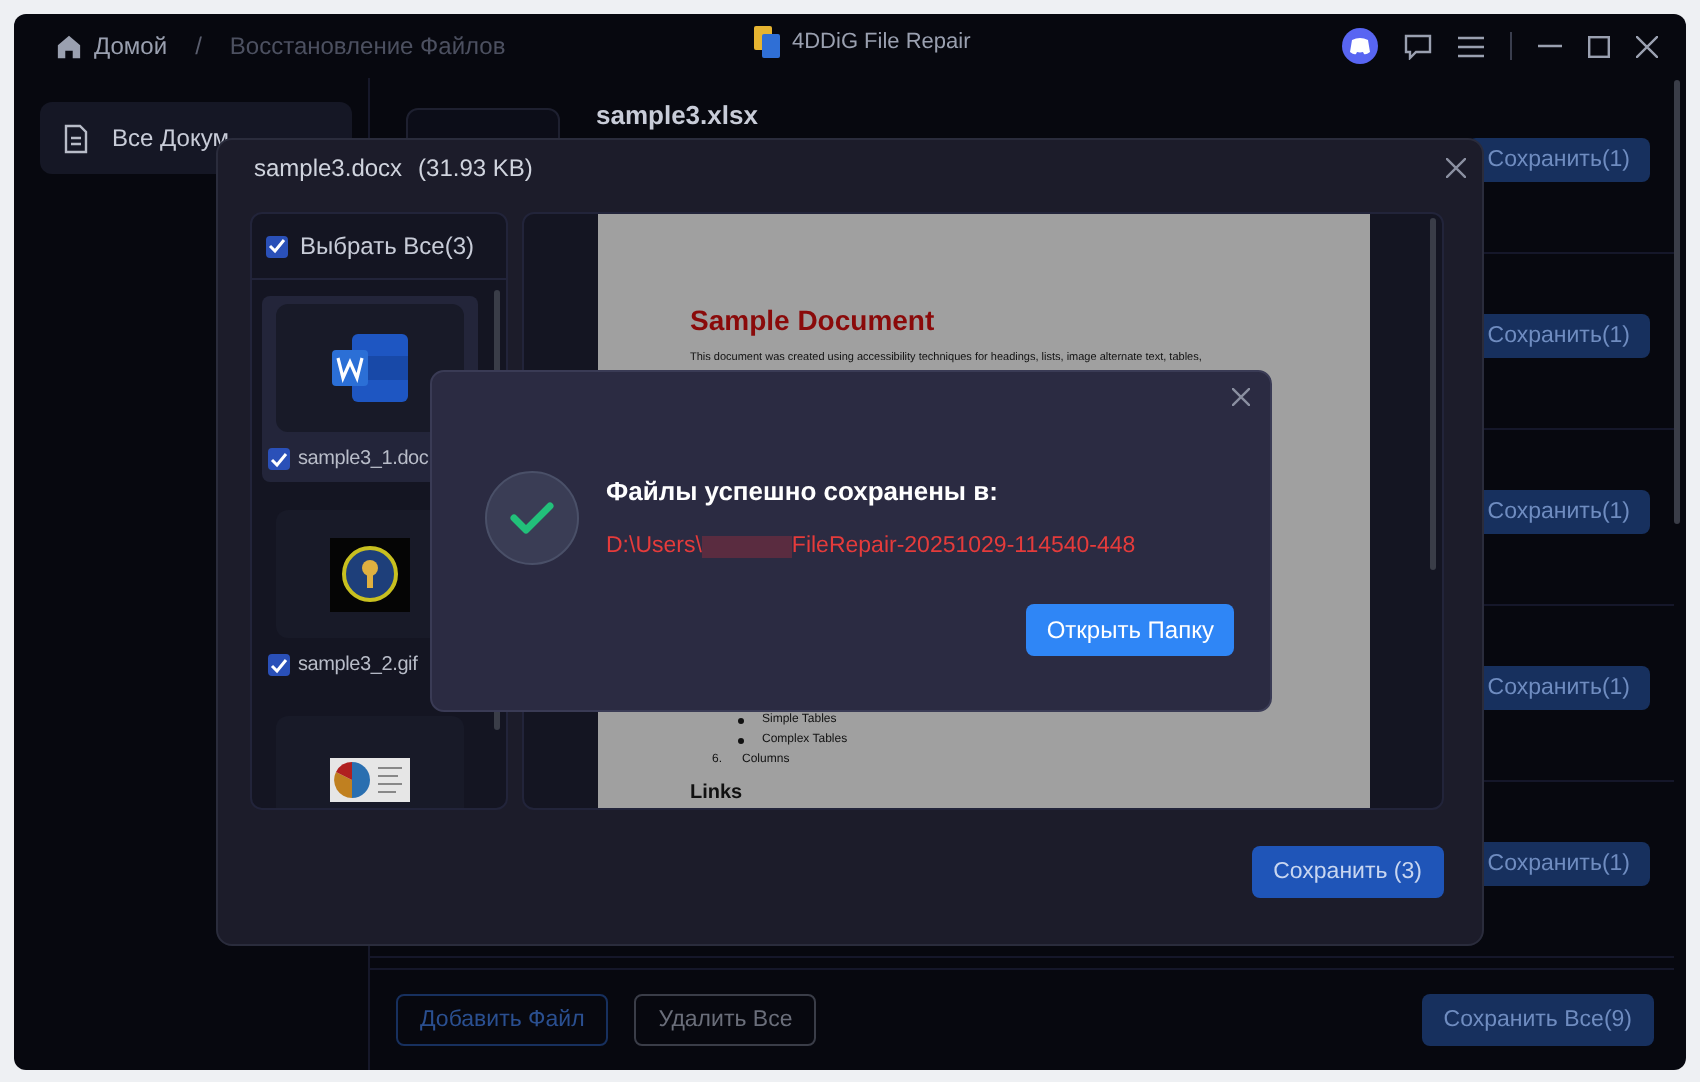 The width and height of the screenshot is (1700, 1082). What do you see at coordinates (532, 518) in the screenshot?
I see `success-check-icon` at bounding box center [532, 518].